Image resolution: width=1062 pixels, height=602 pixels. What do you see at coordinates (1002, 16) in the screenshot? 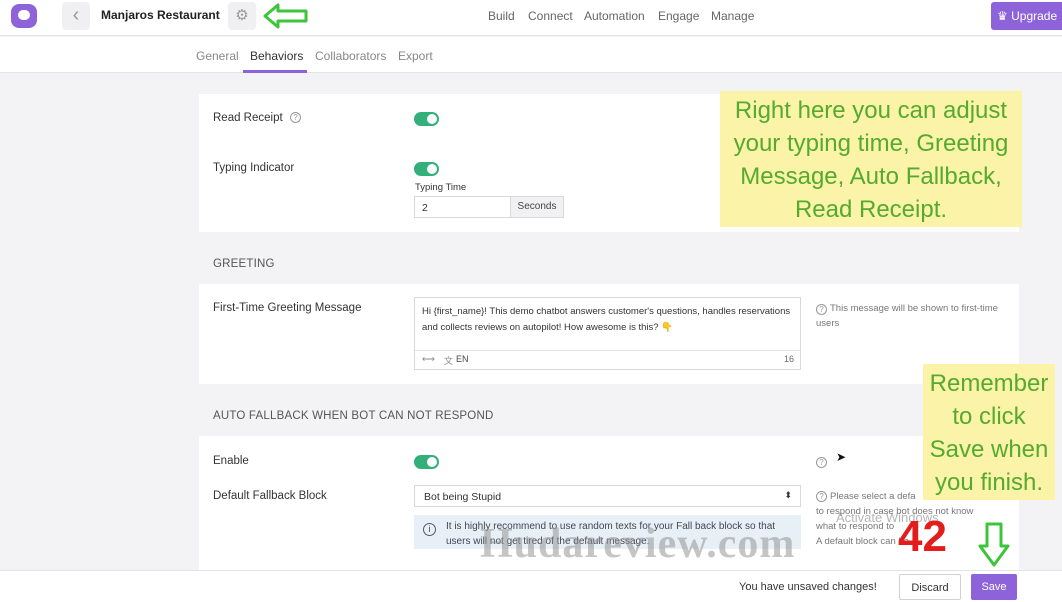
I see `crown-icon: ♛` at bounding box center [1002, 16].